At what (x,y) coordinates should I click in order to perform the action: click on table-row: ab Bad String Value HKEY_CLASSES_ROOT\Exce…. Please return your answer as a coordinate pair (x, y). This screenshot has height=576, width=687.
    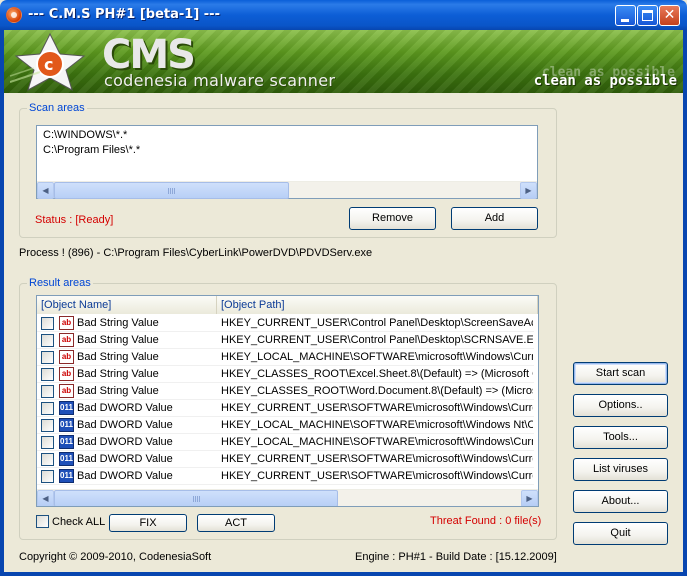
    Looking at the image, I should click on (287, 374).